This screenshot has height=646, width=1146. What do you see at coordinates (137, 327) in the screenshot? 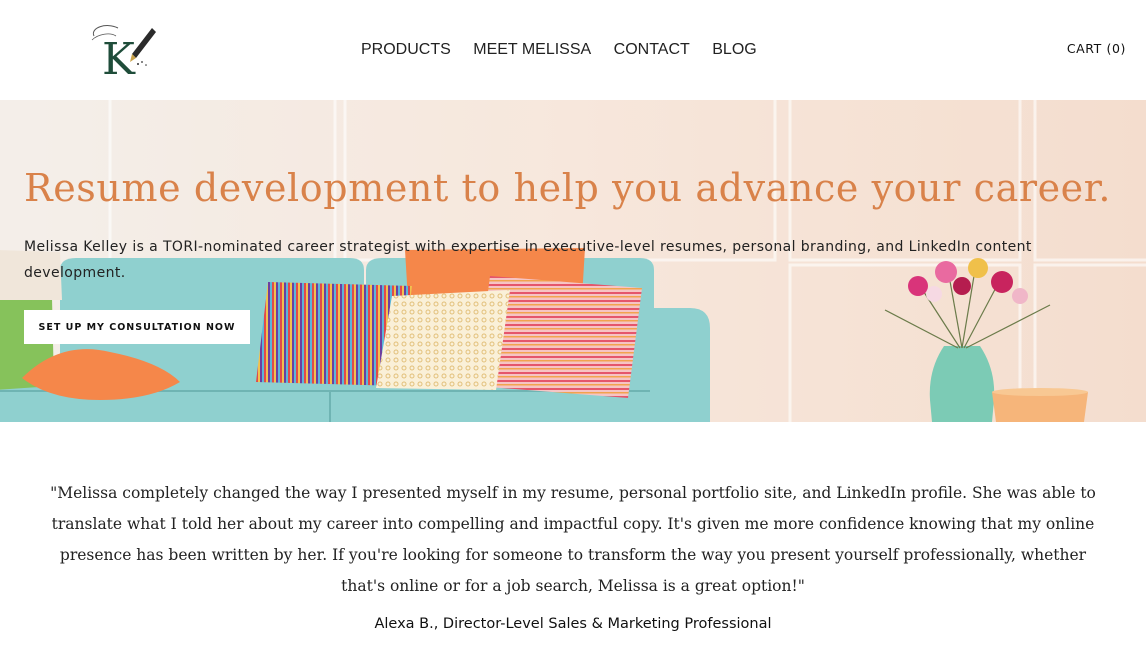
I see `consultation-cta-button: SET UP MY CONSULTATION NOW` at bounding box center [137, 327].